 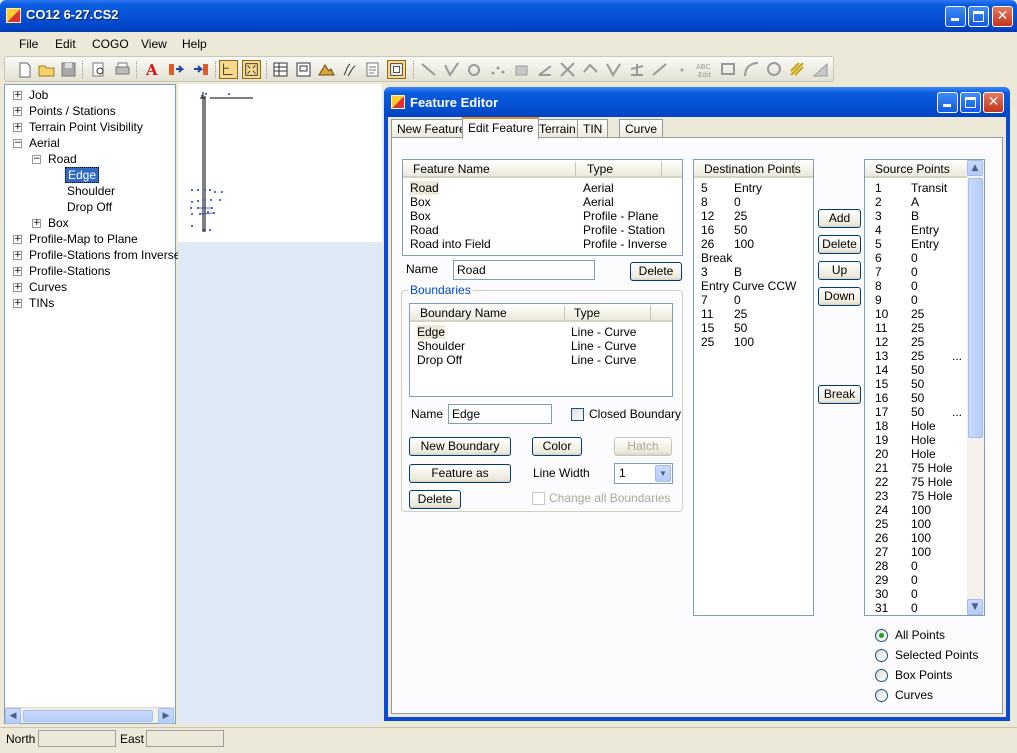 What do you see at coordinates (497, 69) in the screenshot?
I see `points-icon` at bounding box center [497, 69].